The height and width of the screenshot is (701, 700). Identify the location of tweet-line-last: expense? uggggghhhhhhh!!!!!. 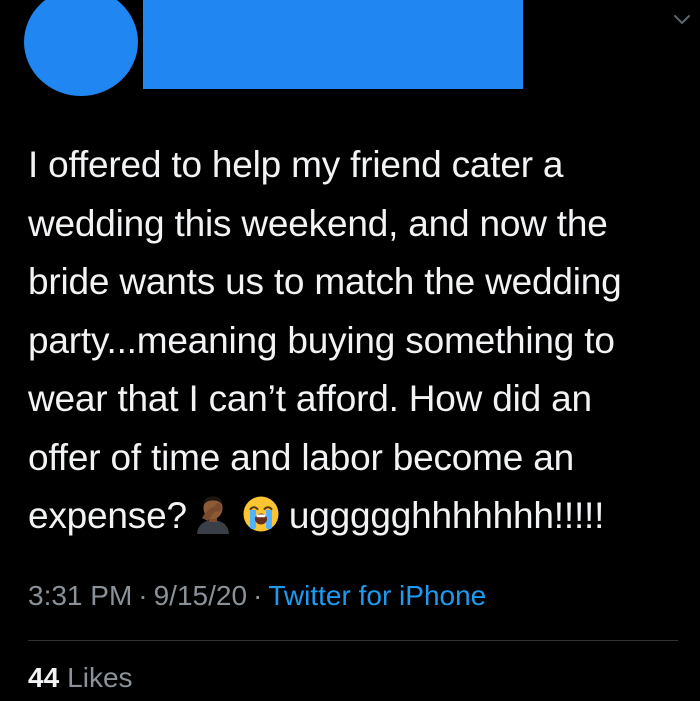
(358, 516).